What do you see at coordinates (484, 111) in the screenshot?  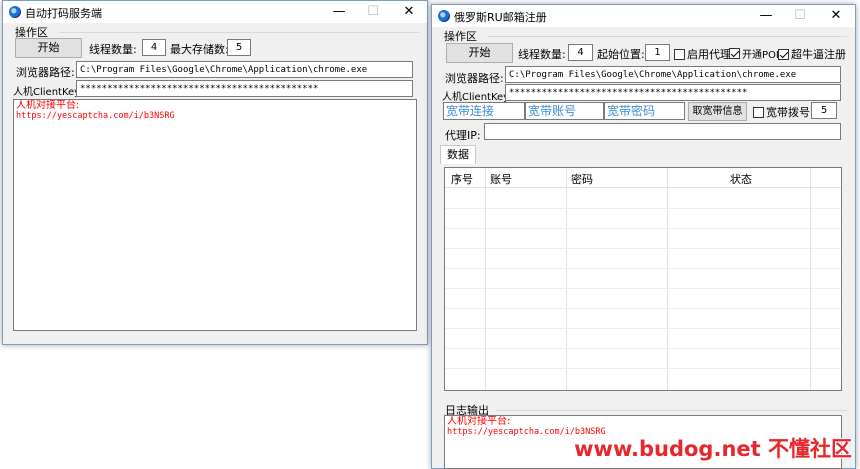 I see `broadband-connect-input: 宽带连接` at bounding box center [484, 111].